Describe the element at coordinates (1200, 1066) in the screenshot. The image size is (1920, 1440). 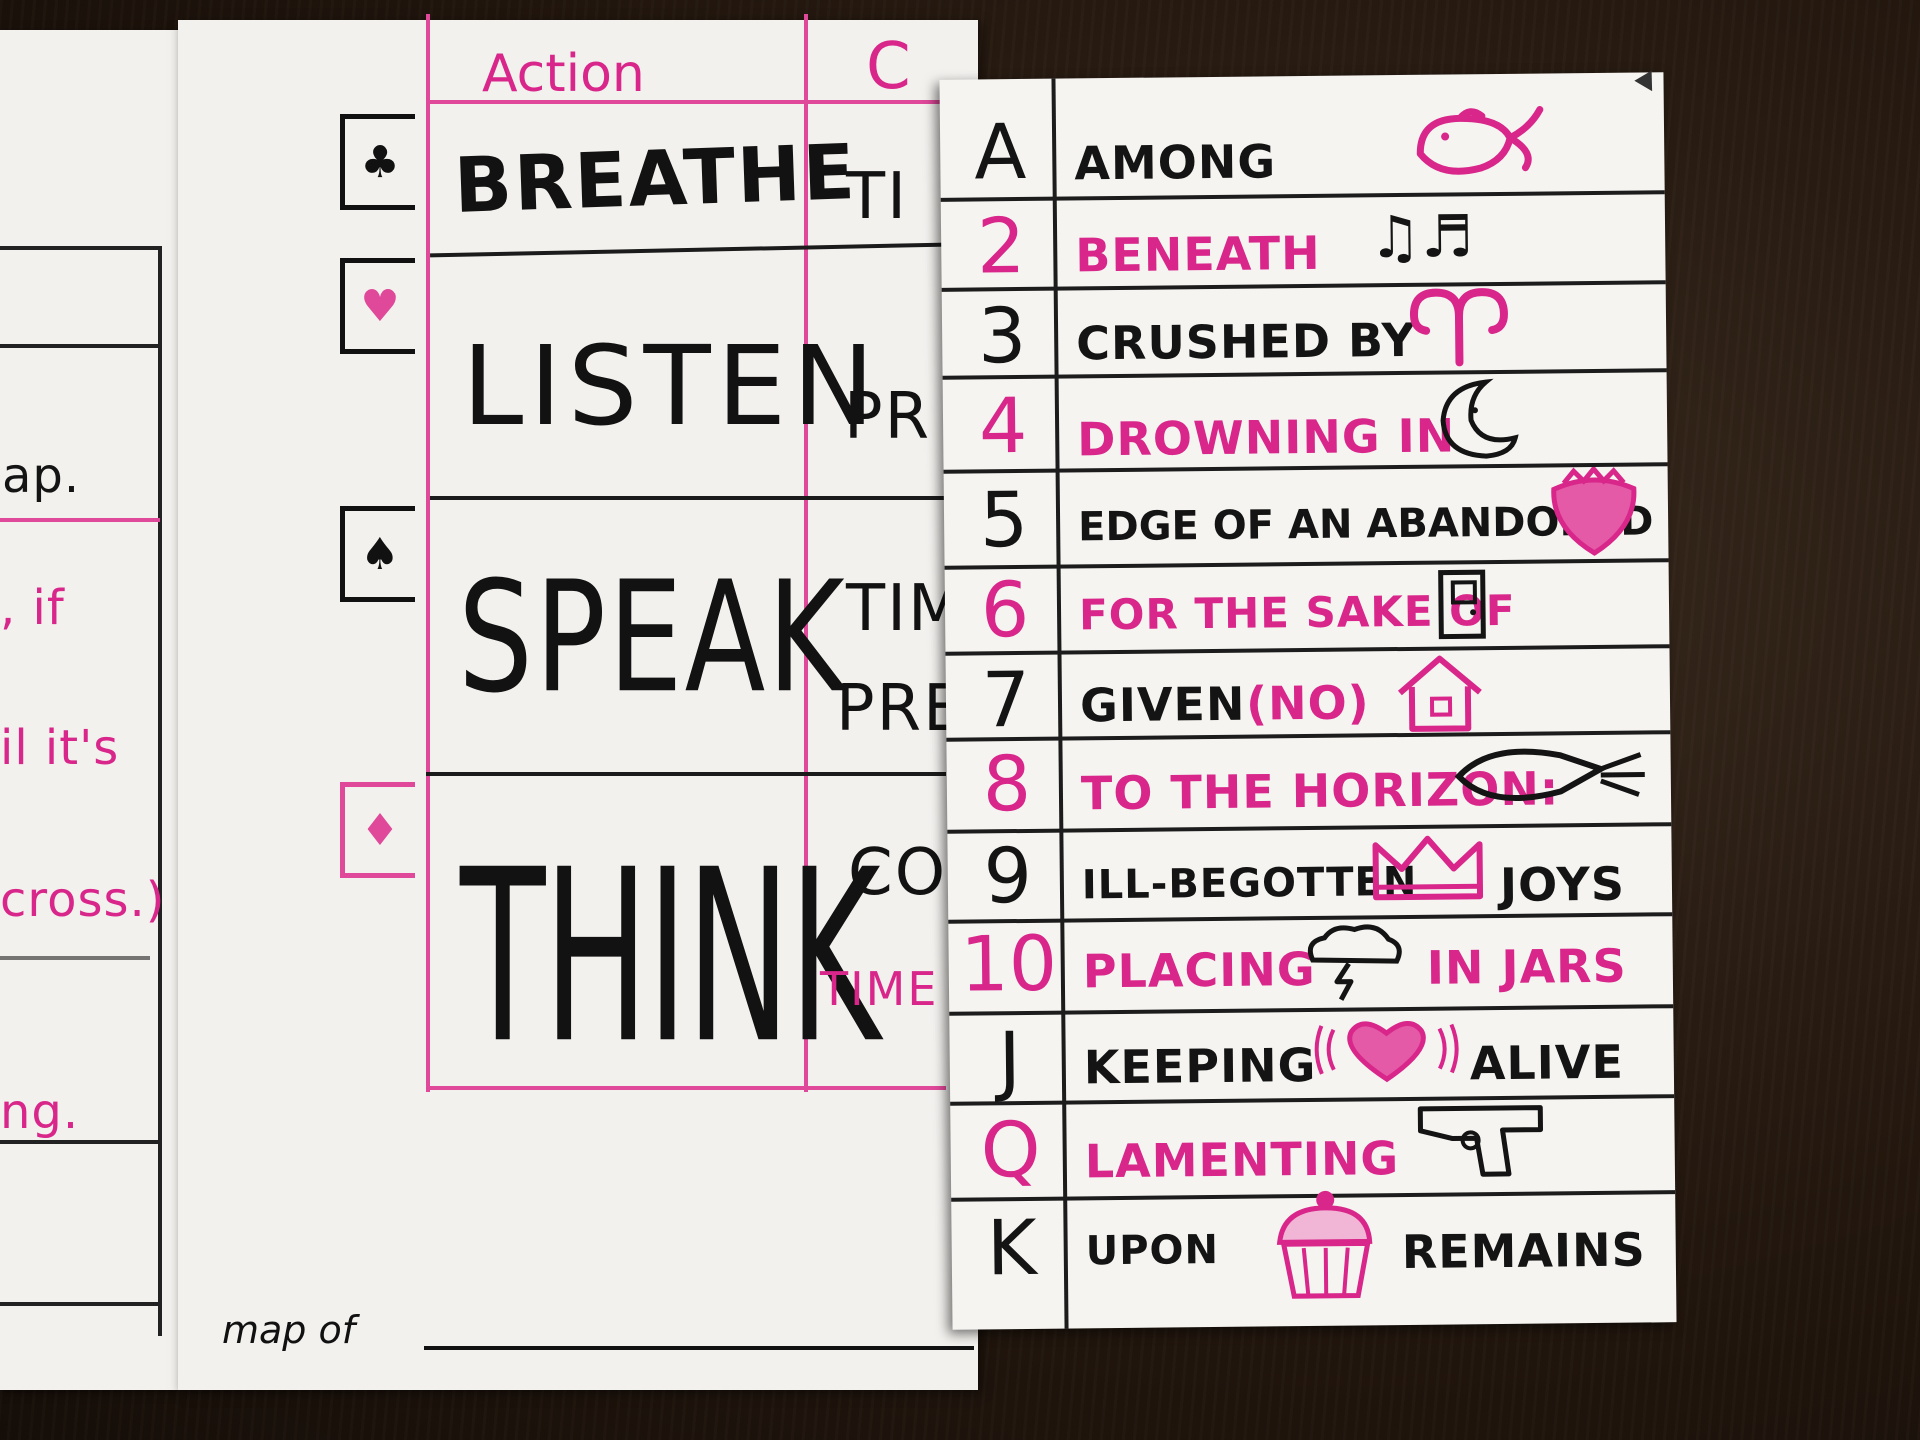
I see `card-word-keeping: KEEPING` at that location.